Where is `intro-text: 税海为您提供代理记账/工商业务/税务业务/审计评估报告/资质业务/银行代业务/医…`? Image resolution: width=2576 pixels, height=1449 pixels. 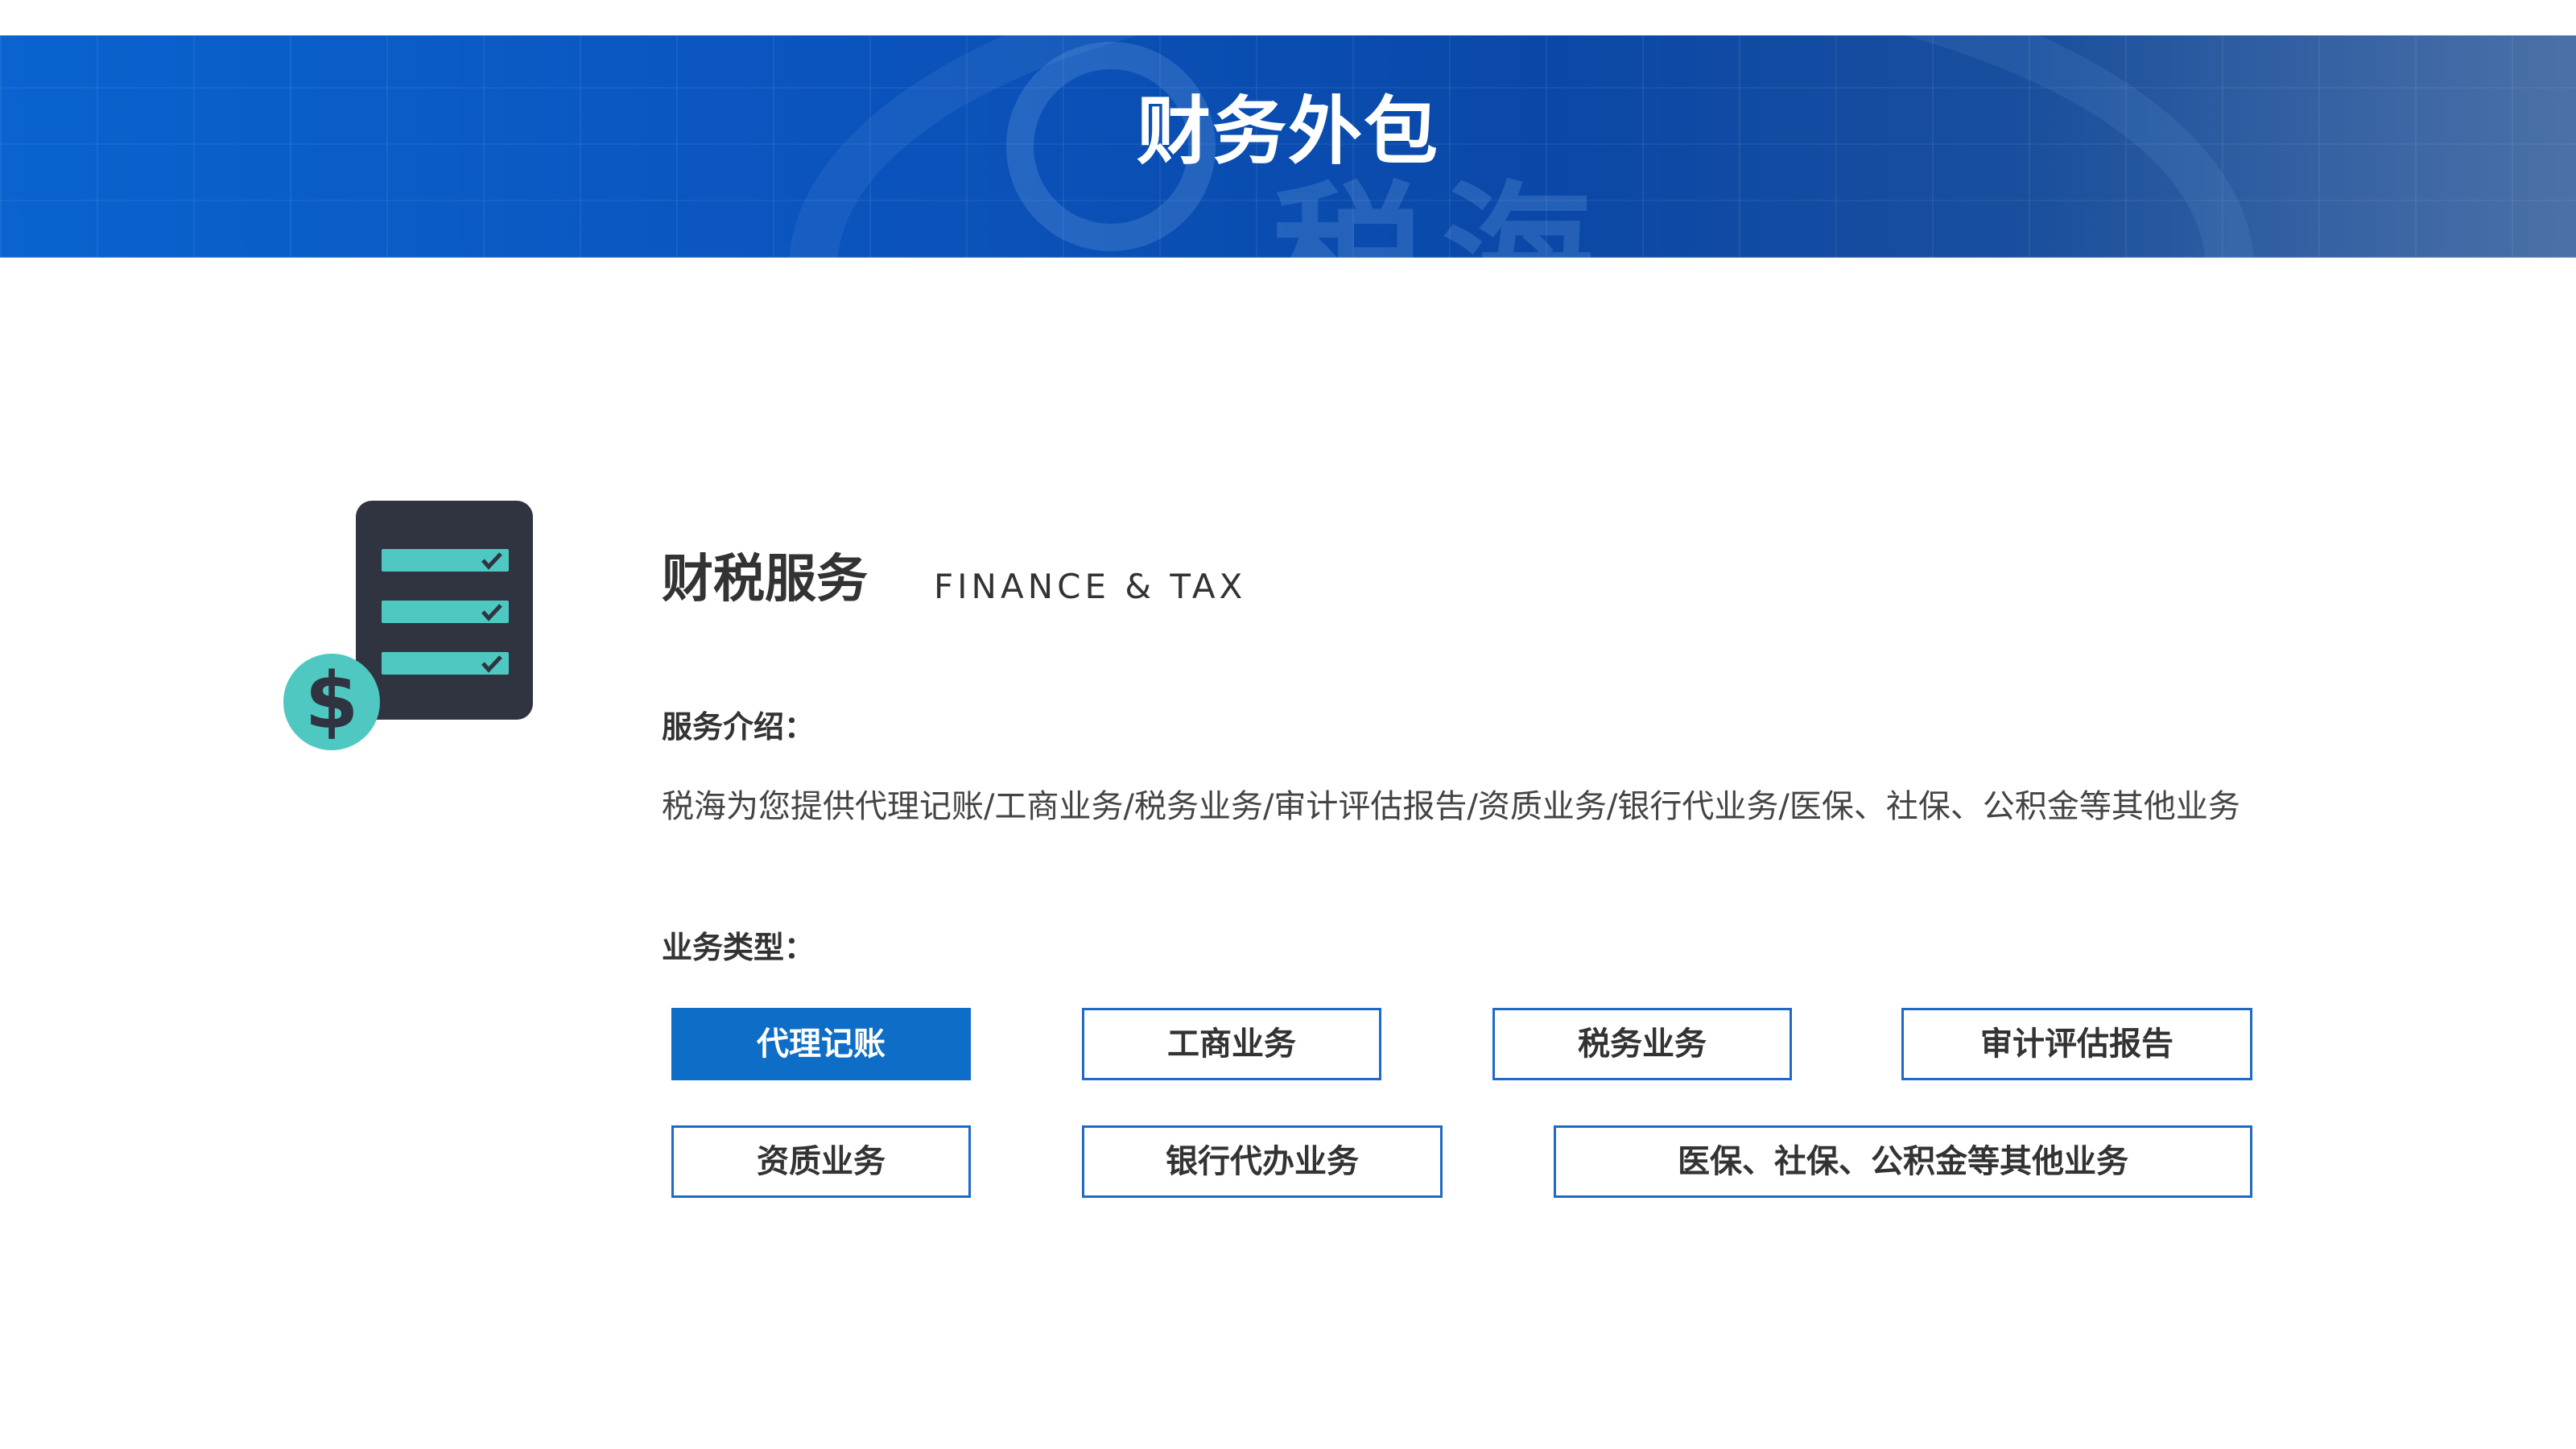 intro-text: 税海为您提供代理记账/工商业务/税务业务/审计评估报告/资质业务/银行代业务/医… is located at coordinates (1451, 806).